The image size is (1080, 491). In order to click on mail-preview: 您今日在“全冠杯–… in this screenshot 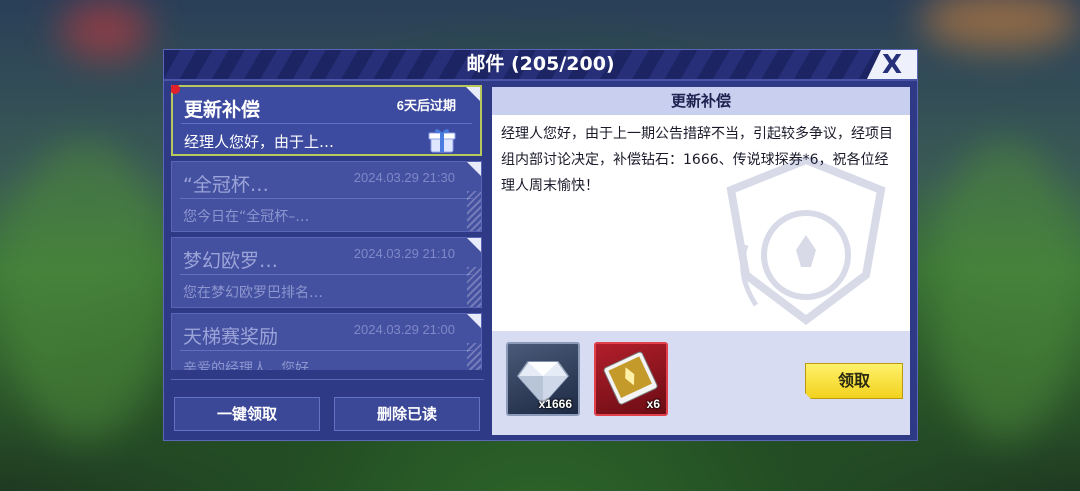, I will do `click(246, 217)`.